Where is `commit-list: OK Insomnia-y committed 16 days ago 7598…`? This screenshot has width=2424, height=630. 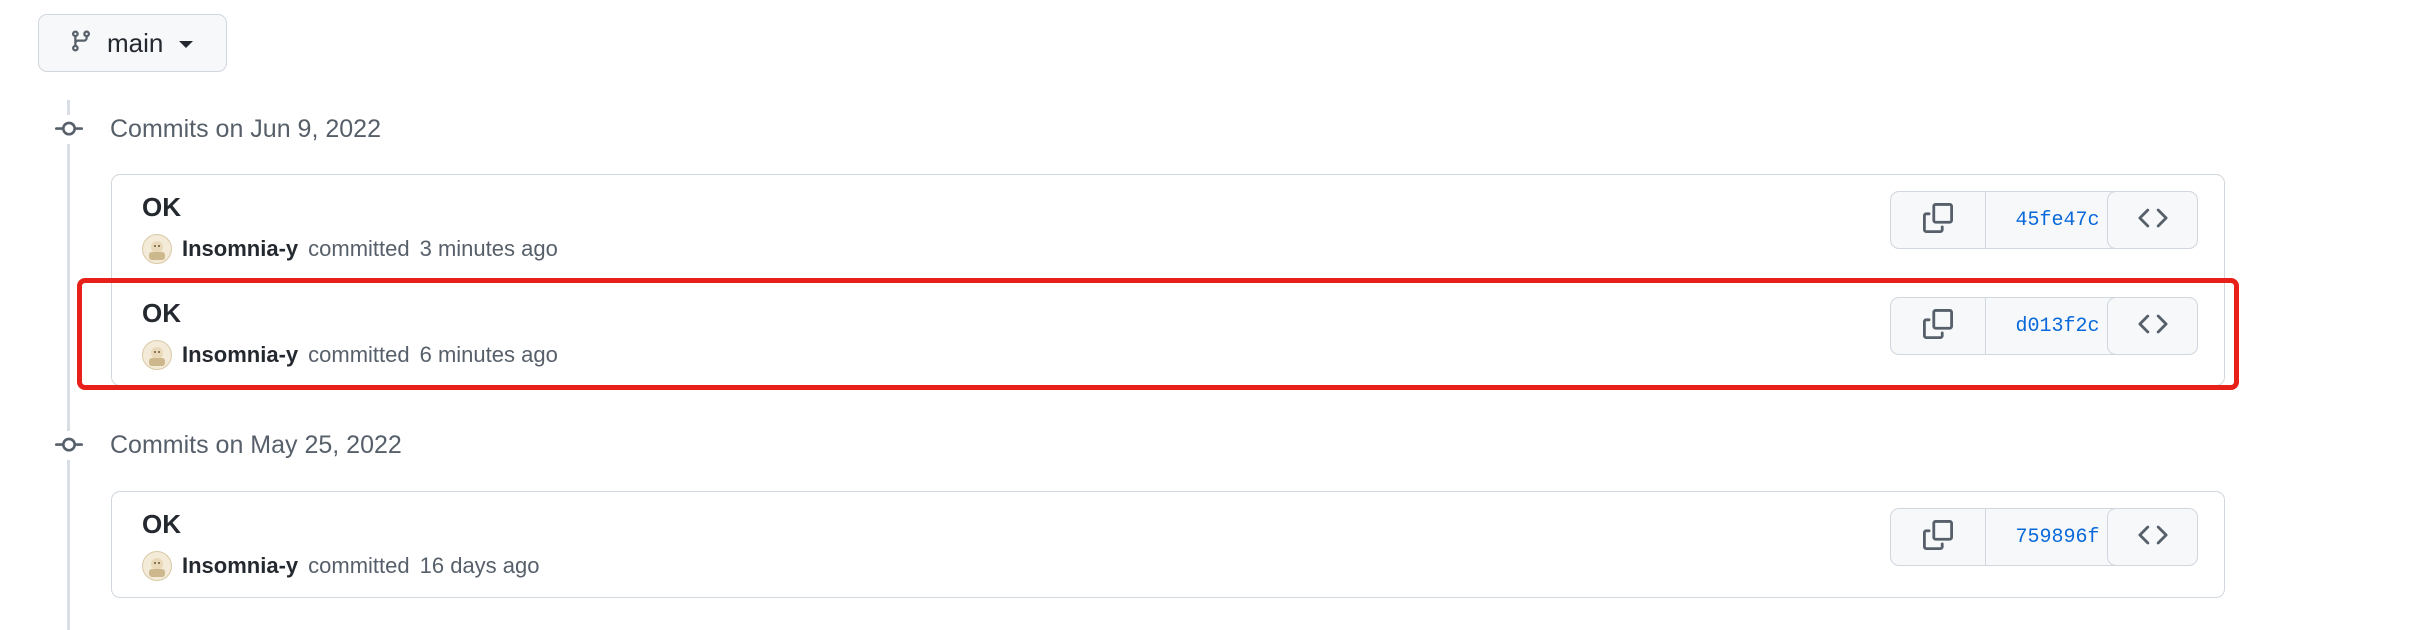
commit-list: OK Insomnia-y committed 16 days ago 7598… is located at coordinates (1168, 544).